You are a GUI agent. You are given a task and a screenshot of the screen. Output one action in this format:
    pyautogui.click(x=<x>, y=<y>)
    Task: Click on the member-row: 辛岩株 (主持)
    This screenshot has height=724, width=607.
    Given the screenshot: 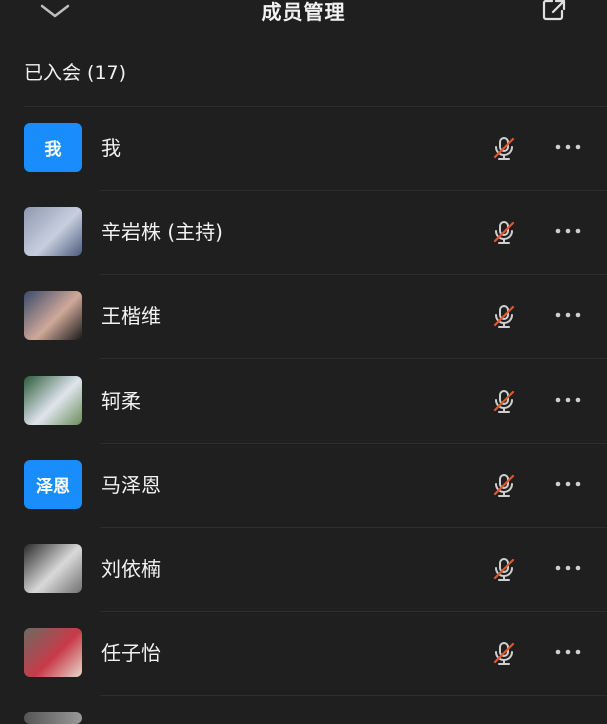 What is the action you would take?
    pyautogui.click(x=303, y=233)
    